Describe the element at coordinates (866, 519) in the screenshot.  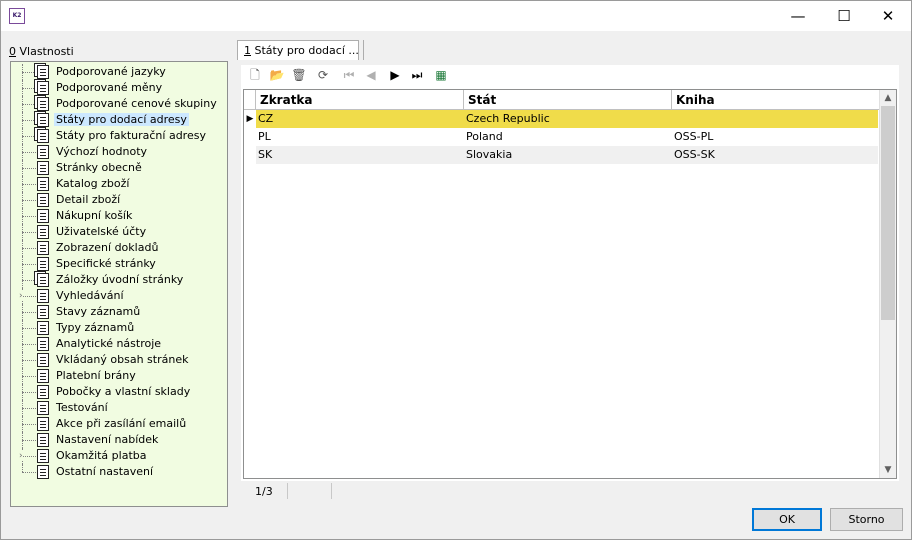
I see `cancel-button: Storno` at that location.